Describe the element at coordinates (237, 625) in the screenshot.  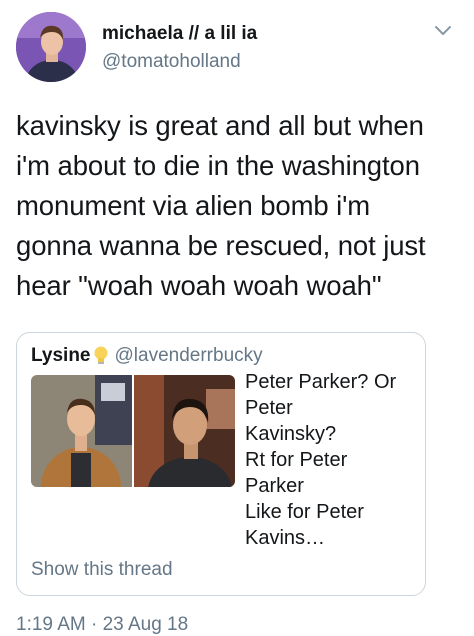
I see `tweet-timestamp: 1:19 AM · 23 Aug 18` at that location.